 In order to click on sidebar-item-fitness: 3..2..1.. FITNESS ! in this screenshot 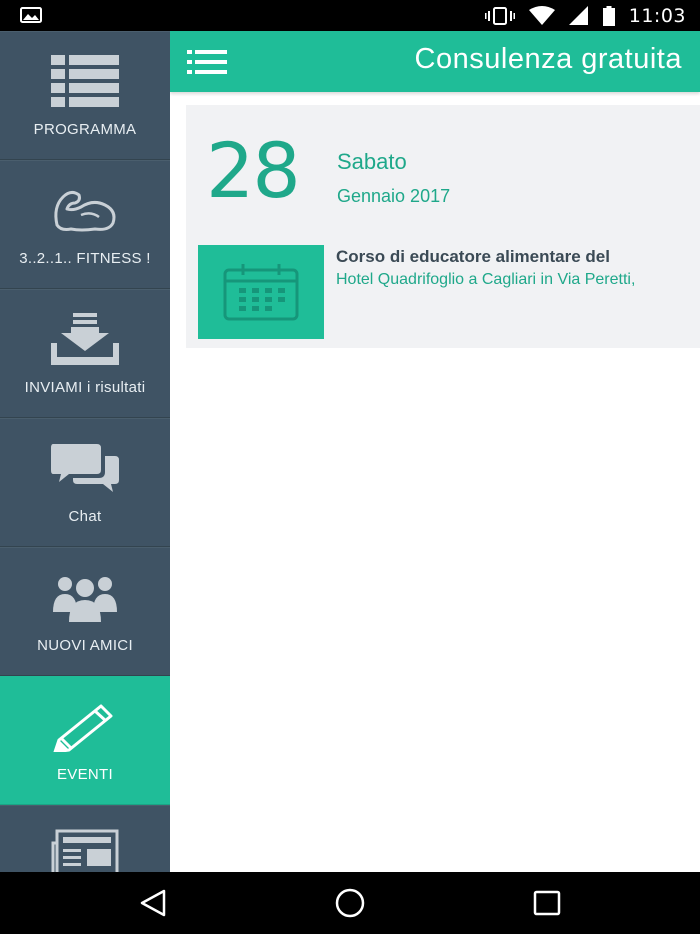, I will do `click(85, 224)`.